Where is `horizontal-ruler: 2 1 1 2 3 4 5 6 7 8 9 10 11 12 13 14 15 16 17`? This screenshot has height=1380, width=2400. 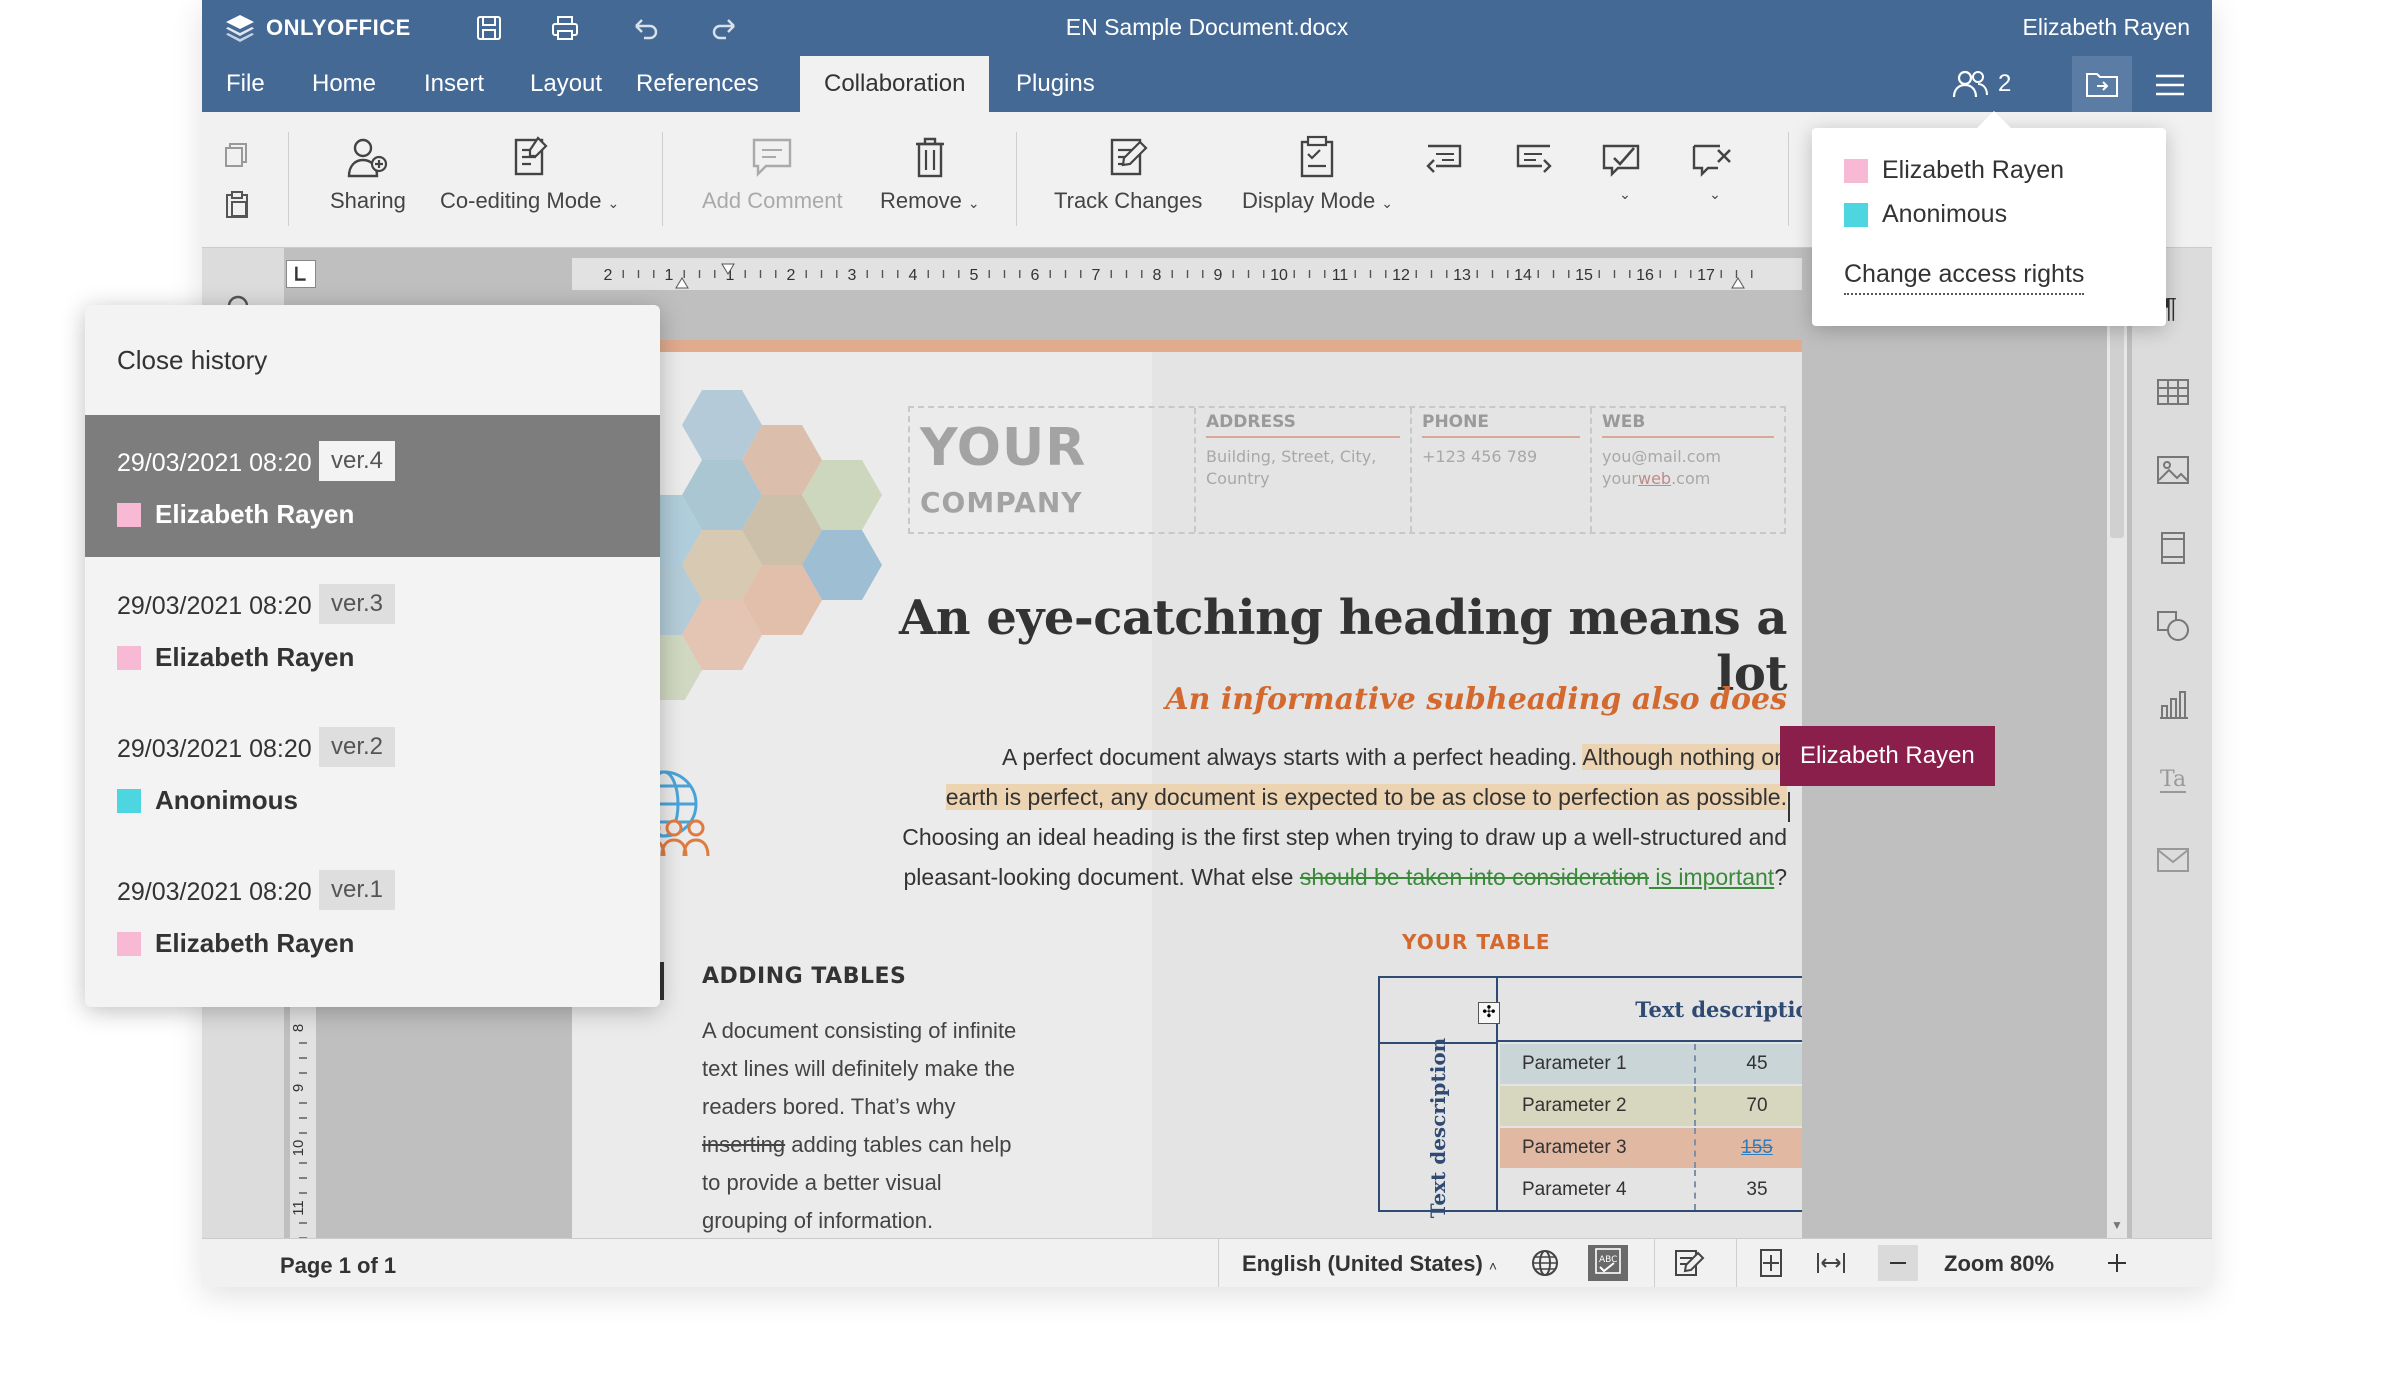 horizontal-ruler: 2 1 1 2 3 4 5 6 7 8 9 10 11 12 13 14 15 16 17 is located at coordinates (1187, 274).